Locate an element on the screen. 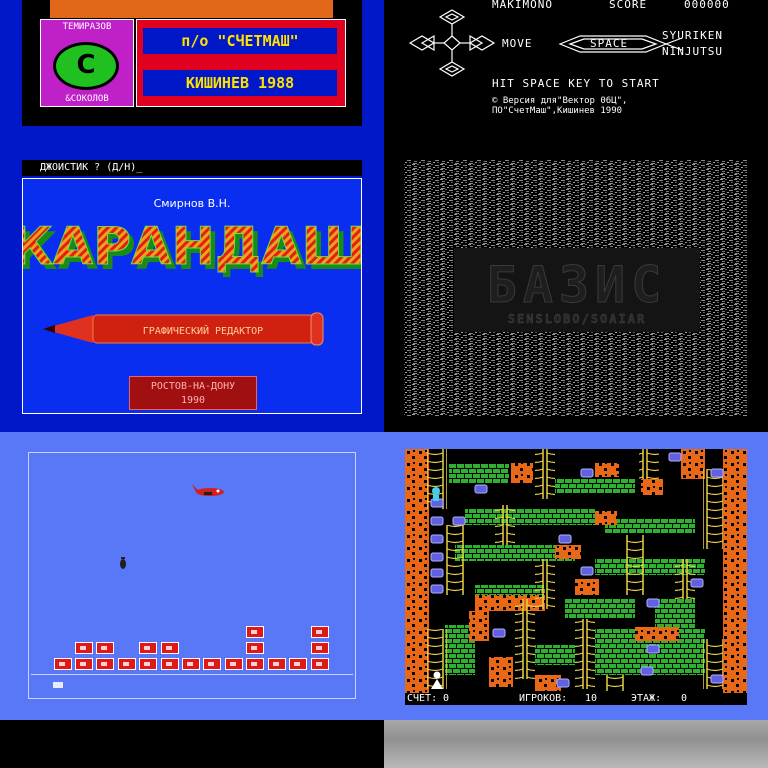 Image resolution: width=768 pixels, height=768 pixels. credit-line-1: © Версия для"Вектор 06Ц", is located at coordinates (560, 101).